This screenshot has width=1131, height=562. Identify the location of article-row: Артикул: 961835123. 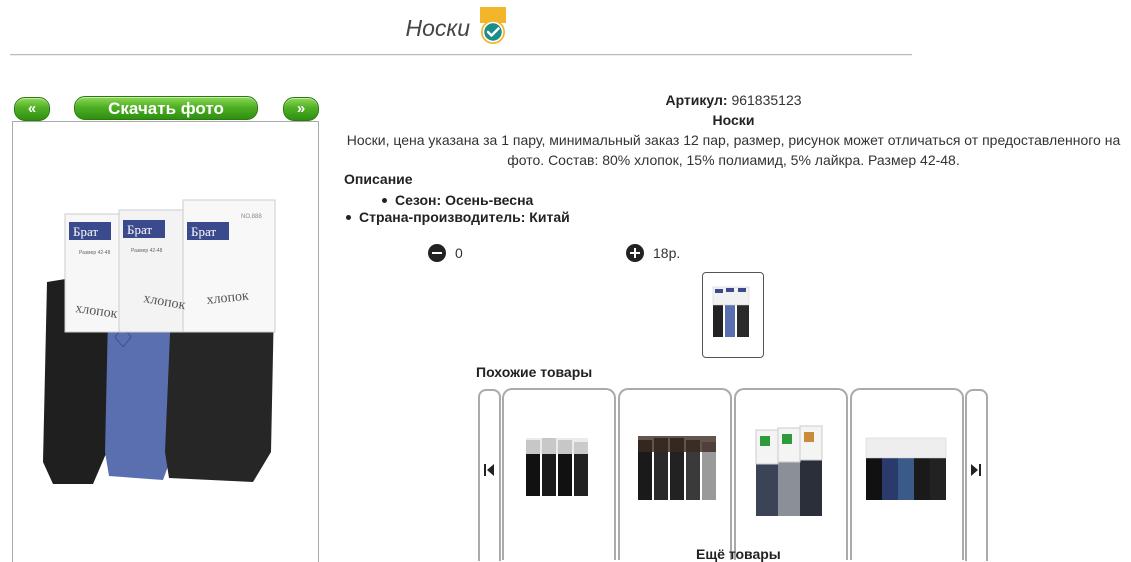
(733, 100).